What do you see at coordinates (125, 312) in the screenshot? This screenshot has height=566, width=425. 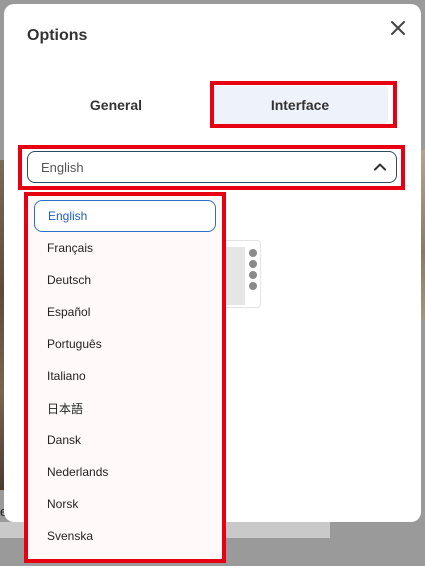 I see `language-option: Español` at bounding box center [125, 312].